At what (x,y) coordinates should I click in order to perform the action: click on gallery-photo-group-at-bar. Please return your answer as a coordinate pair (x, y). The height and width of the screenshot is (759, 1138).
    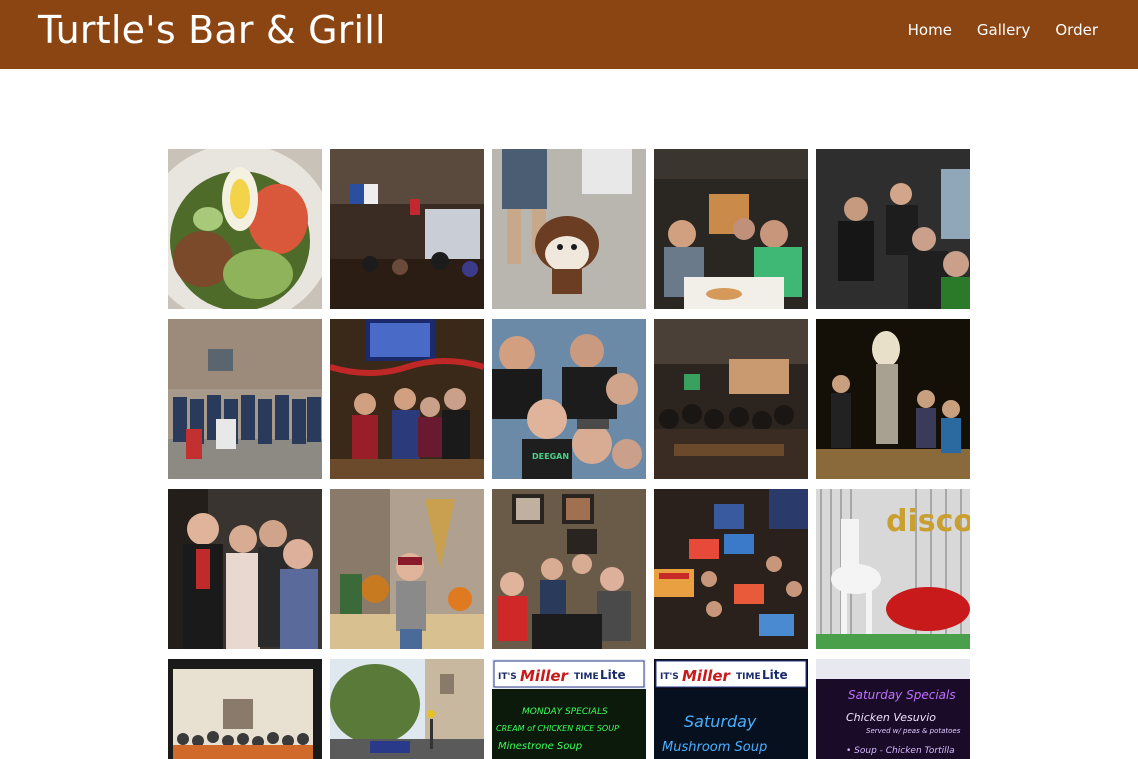
    Looking at the image, I should click on (407, 399).